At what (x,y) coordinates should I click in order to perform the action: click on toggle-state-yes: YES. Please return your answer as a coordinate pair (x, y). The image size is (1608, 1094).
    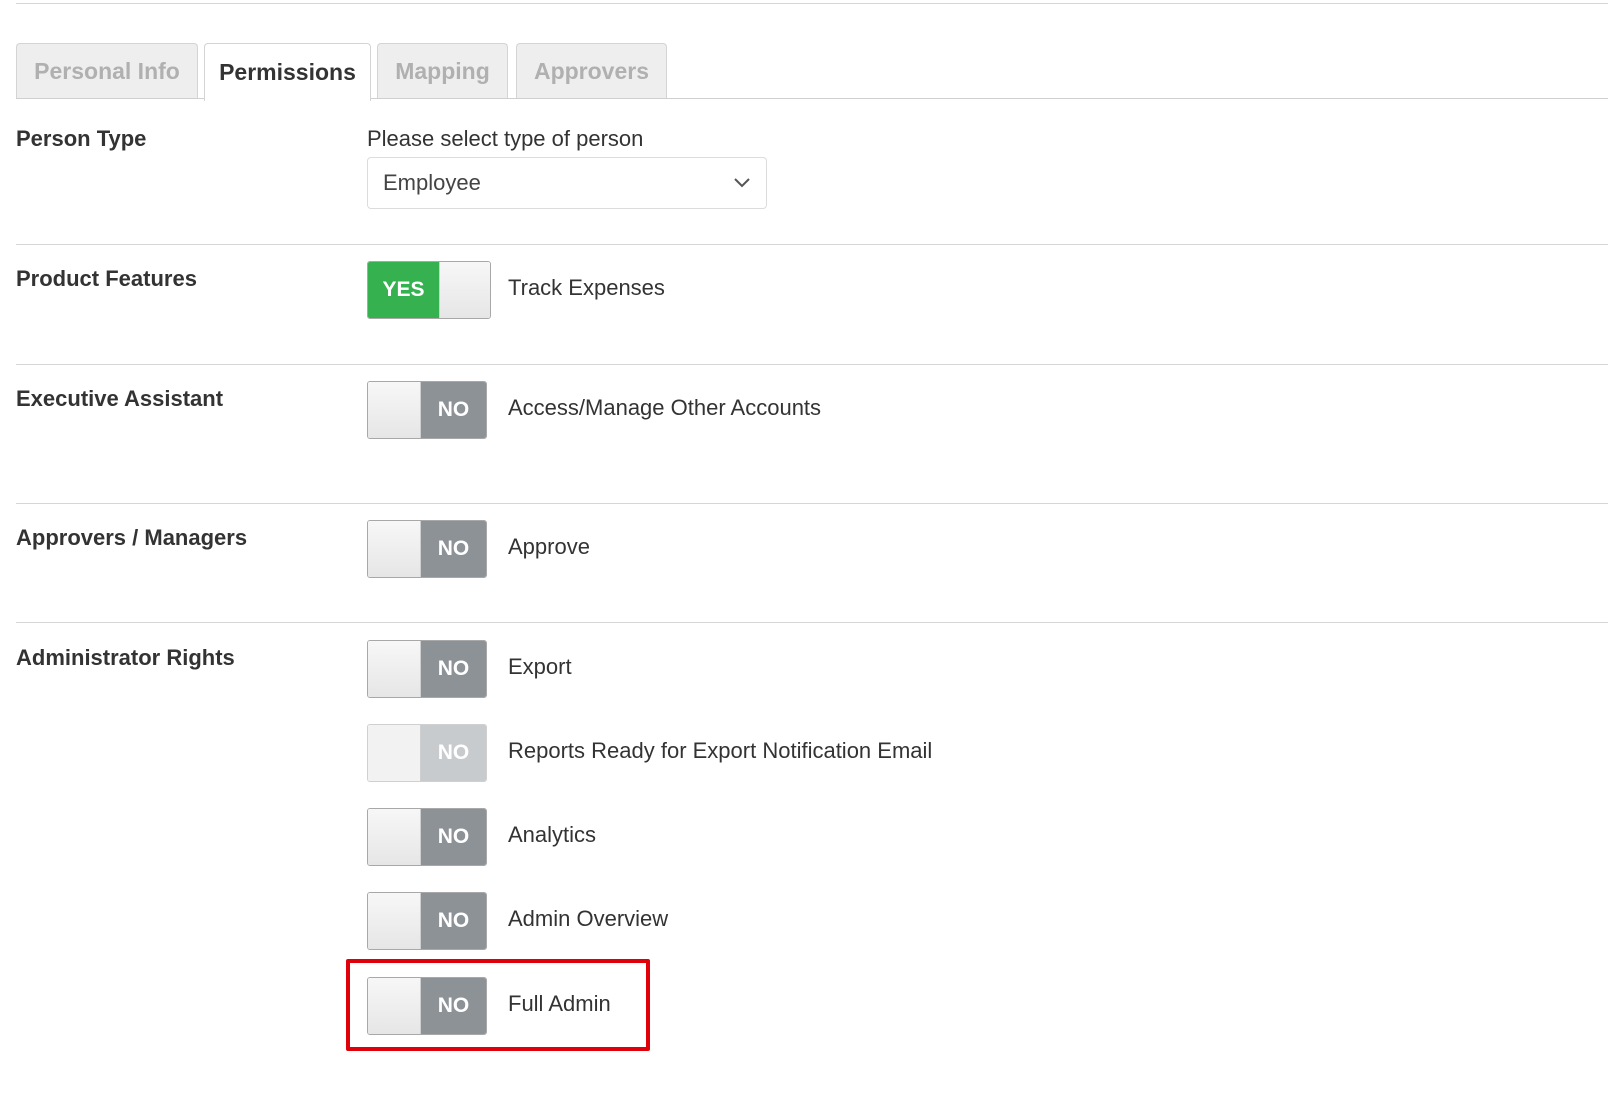
    Looking at the image, I should click on (403, 290).